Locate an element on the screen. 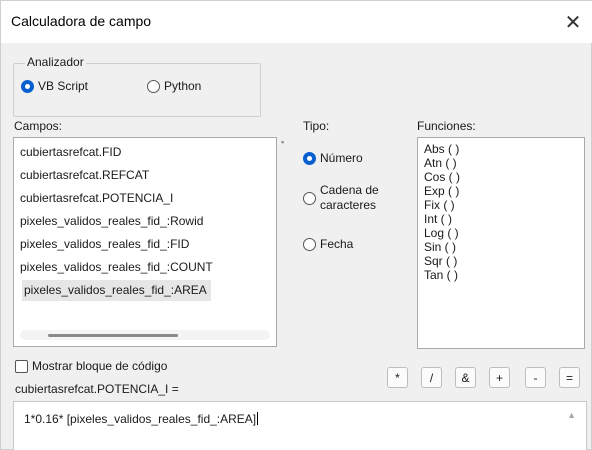 The image size is (592, 450). window-title: Calculadora de campo is located at coordinates (81, 21).